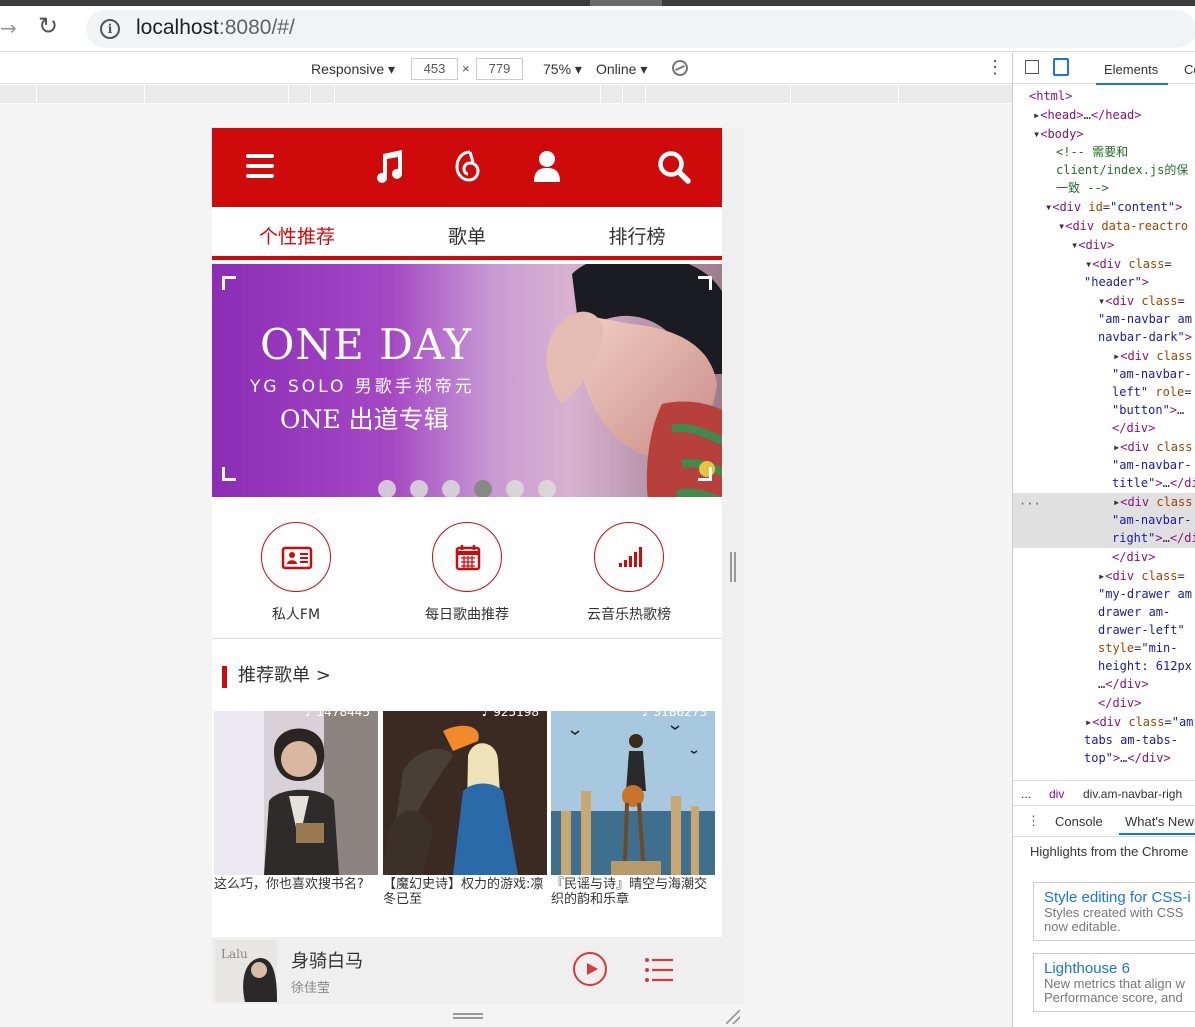  What do you see at coordinates (634, 380) in the screenshot?
I see `banner-artist-photo` at bounding box center [634, 380].